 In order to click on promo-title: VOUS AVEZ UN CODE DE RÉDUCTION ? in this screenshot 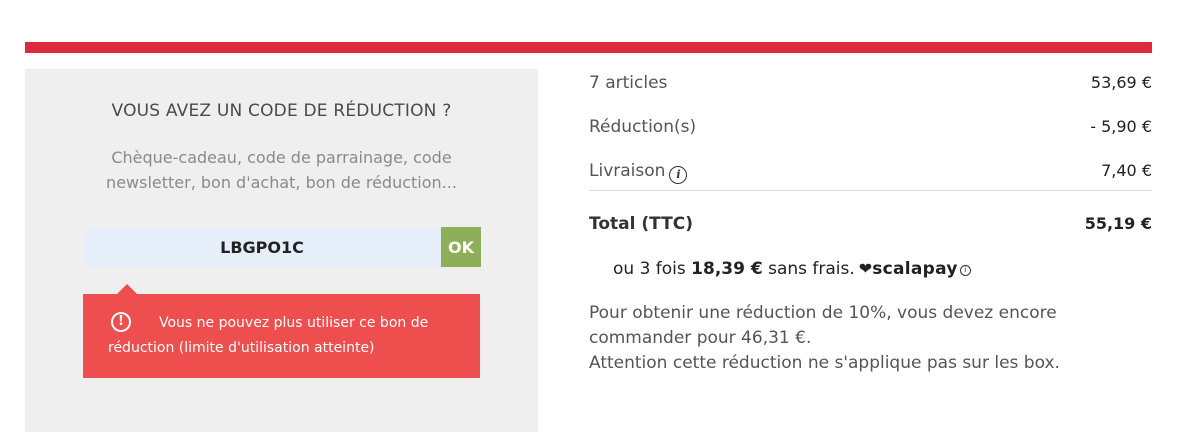, I will do `click(281, 111)`.